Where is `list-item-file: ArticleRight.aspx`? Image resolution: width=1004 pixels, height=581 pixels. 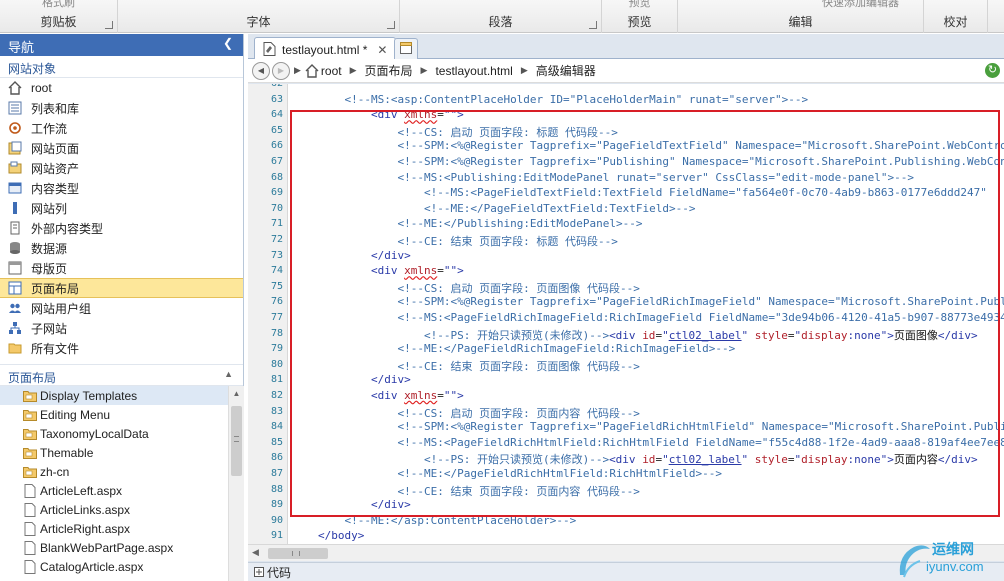
list-item-file: ArticleRight.aspx is located at coordinates (122, 528).